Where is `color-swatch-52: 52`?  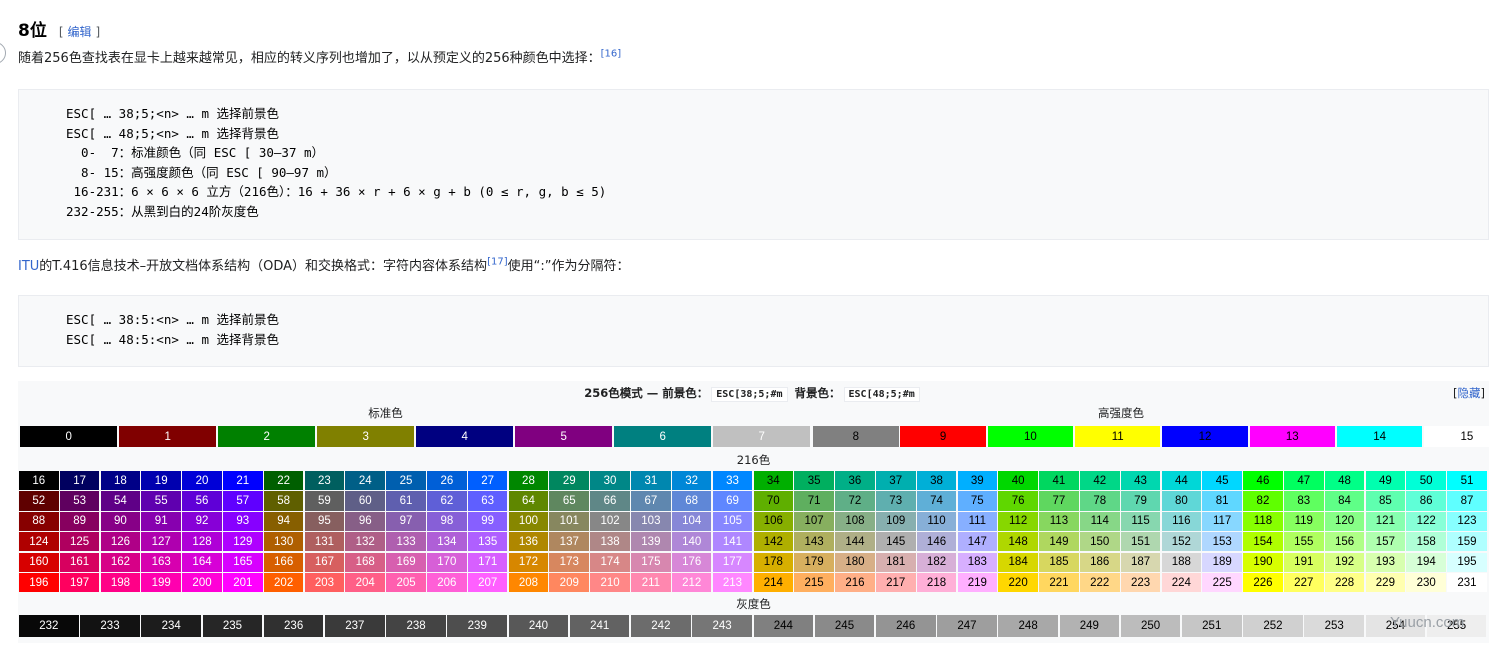
color-swatch-52: 52 is located at coordinates (39, 501).